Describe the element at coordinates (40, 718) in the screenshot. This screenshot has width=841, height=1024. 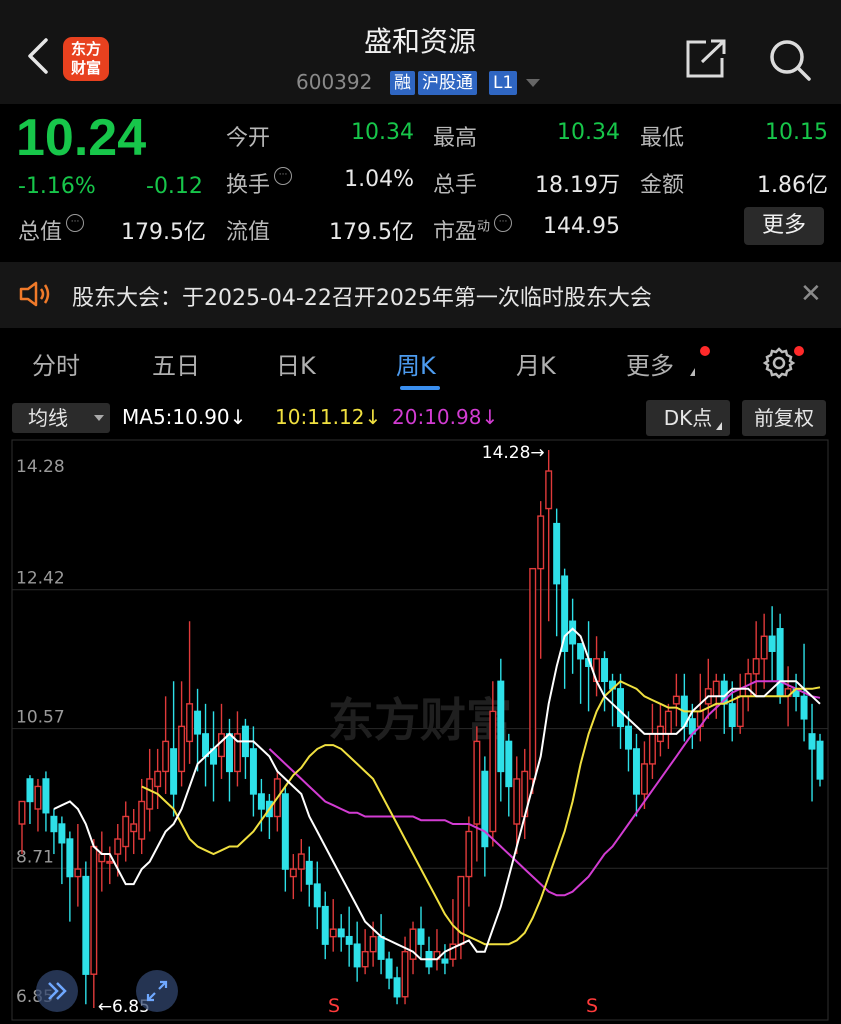
I see `y-tick-label: 10.57` at that location.